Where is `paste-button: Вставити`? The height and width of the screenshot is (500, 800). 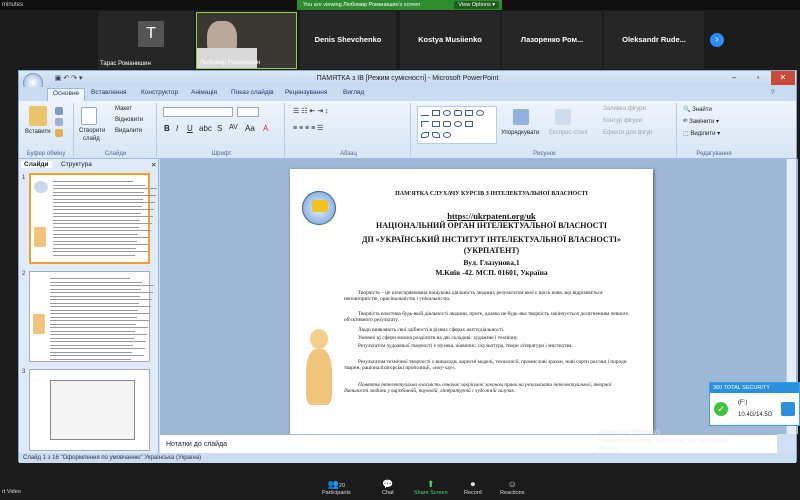
paste-button: Вставити is located at coordinates (38, 132).